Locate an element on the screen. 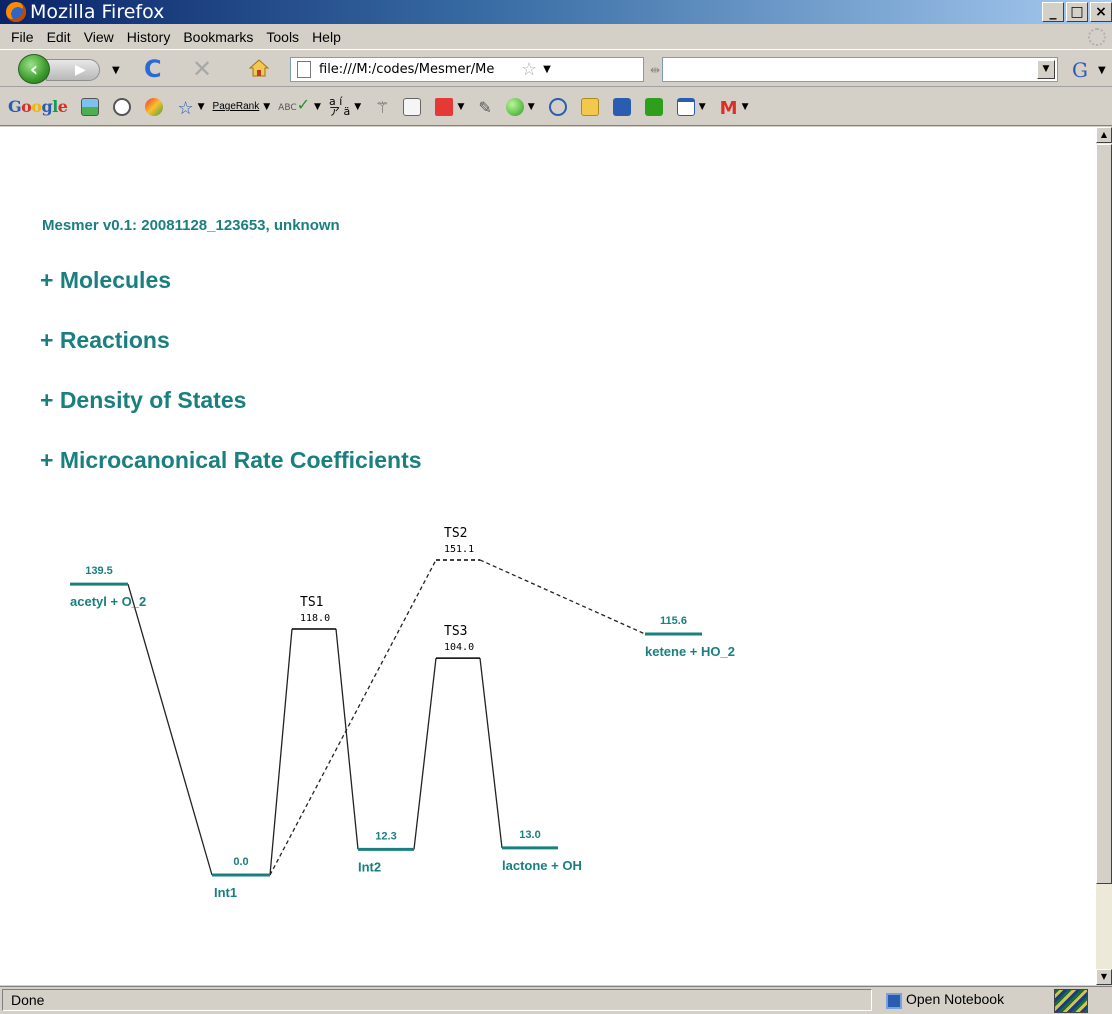 The height and width of the screenshot is (1014, 1112). google-logo: Google is located at coordinates (38, 106).